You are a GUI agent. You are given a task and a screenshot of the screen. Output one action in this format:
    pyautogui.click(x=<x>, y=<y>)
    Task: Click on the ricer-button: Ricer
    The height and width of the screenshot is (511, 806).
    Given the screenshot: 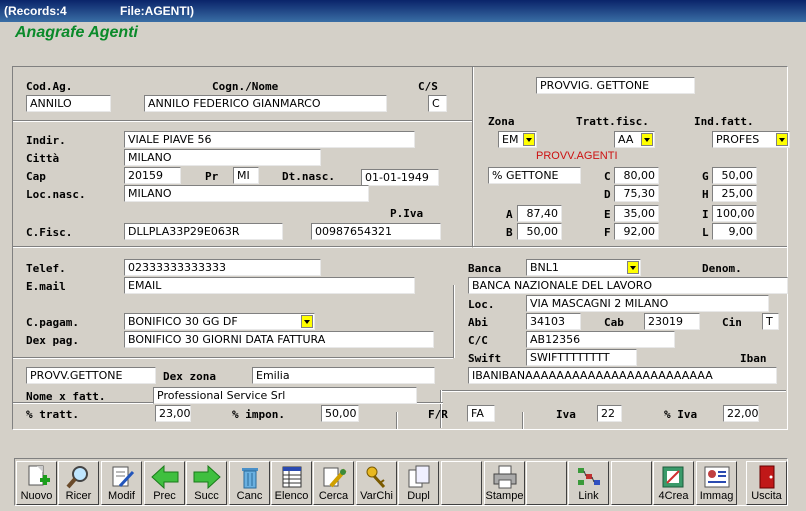 What is the action you would take?
    pyautogui.click(x=78, y=483)
    